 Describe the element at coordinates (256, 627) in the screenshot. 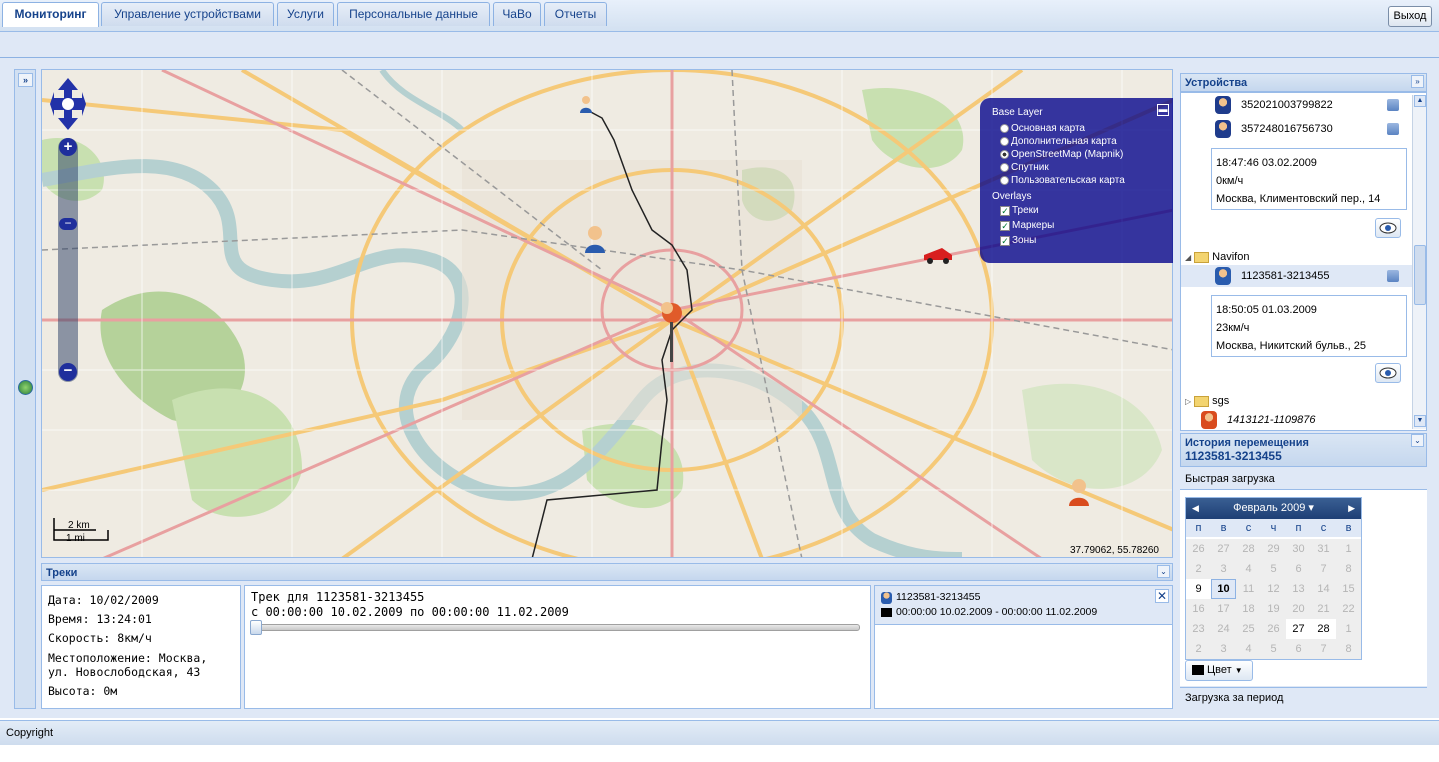

I see `track-slider-thumb` at that location.